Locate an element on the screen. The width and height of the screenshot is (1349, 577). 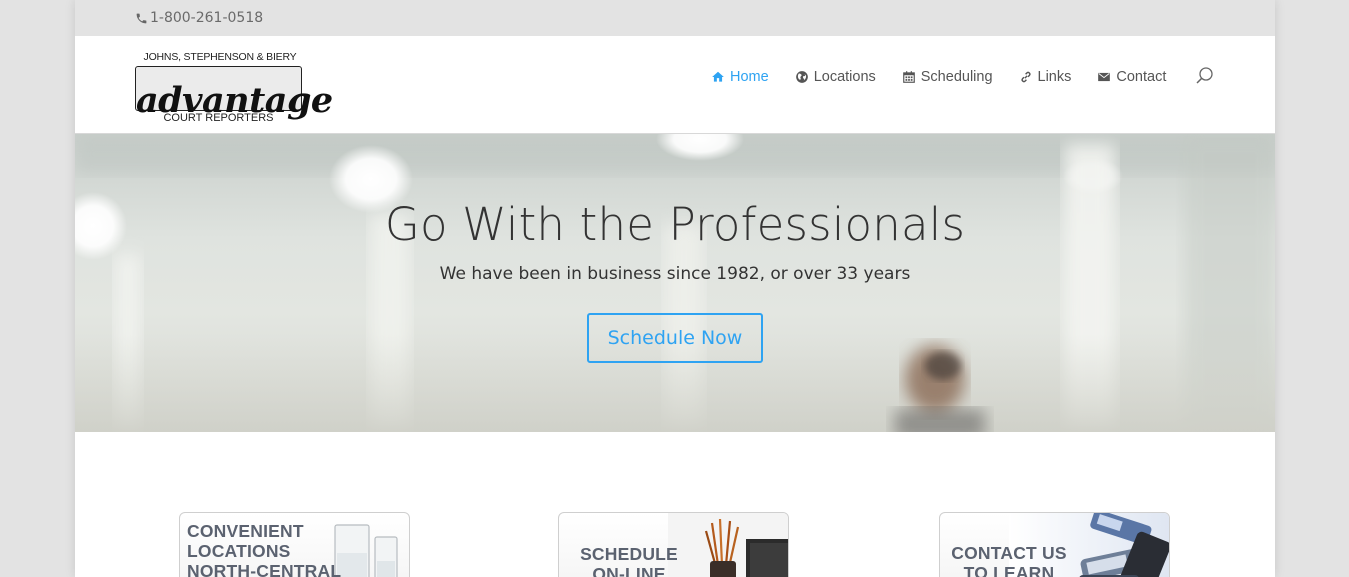
phone-icon is located at coordinates (141, 18).